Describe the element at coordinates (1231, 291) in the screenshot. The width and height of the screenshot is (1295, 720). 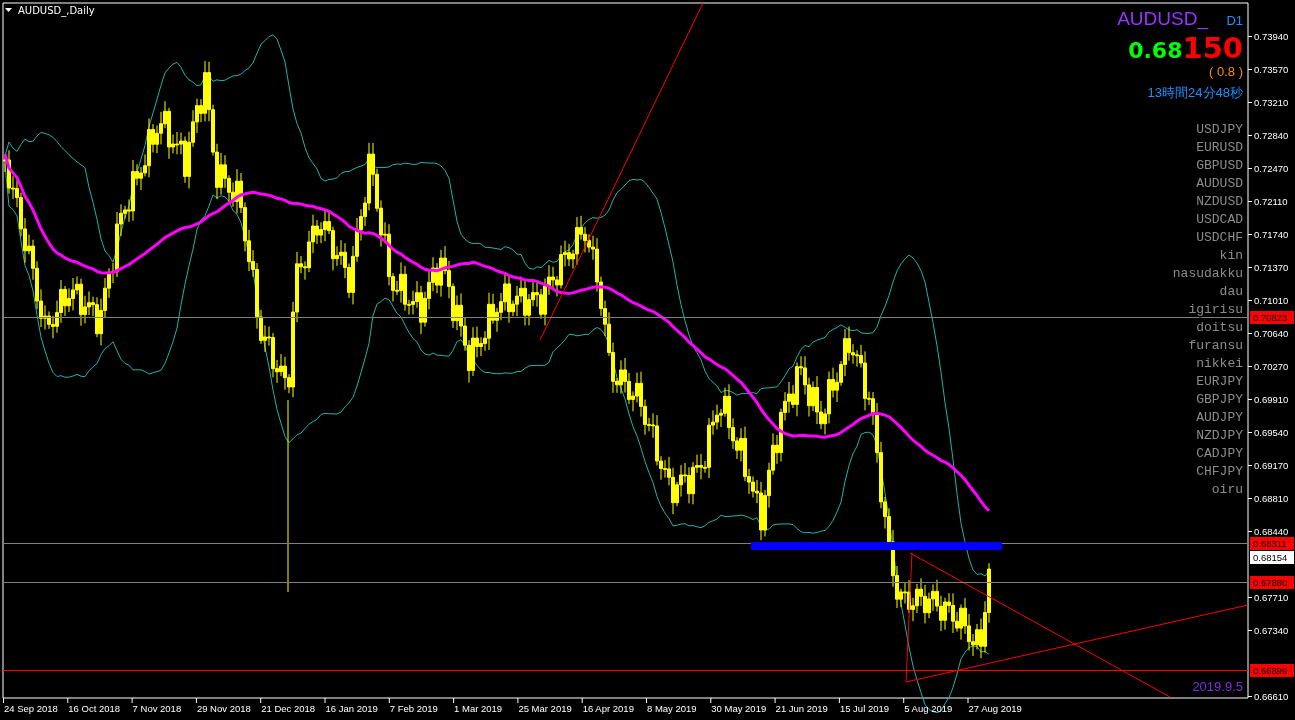
I see `symbol-list-item: dau` at that location.